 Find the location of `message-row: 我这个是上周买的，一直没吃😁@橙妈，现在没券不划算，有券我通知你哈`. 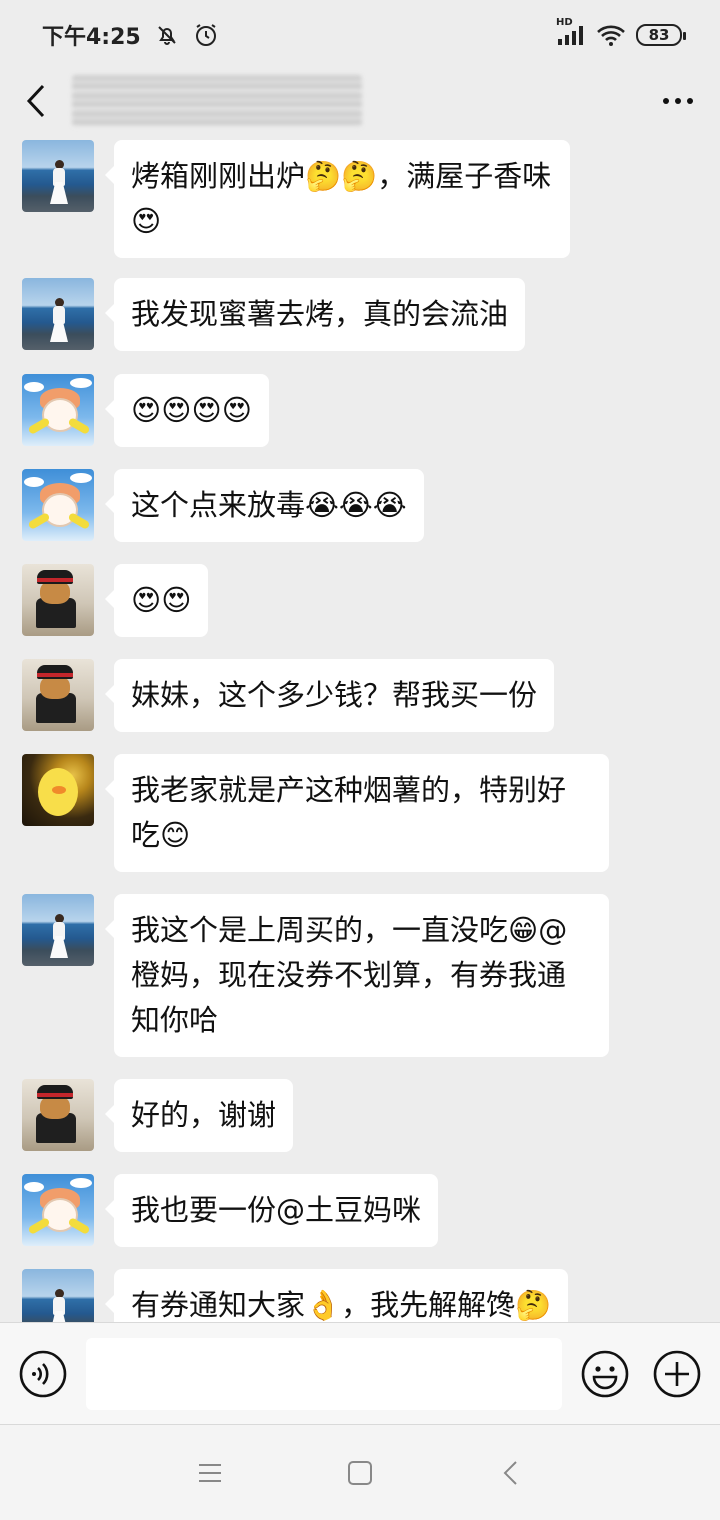

message-row: 我这个是上周买的，一直没吃😁@橙妈，现在没券不划算，有券我通知你哈 is located at coordinates (315, 975).